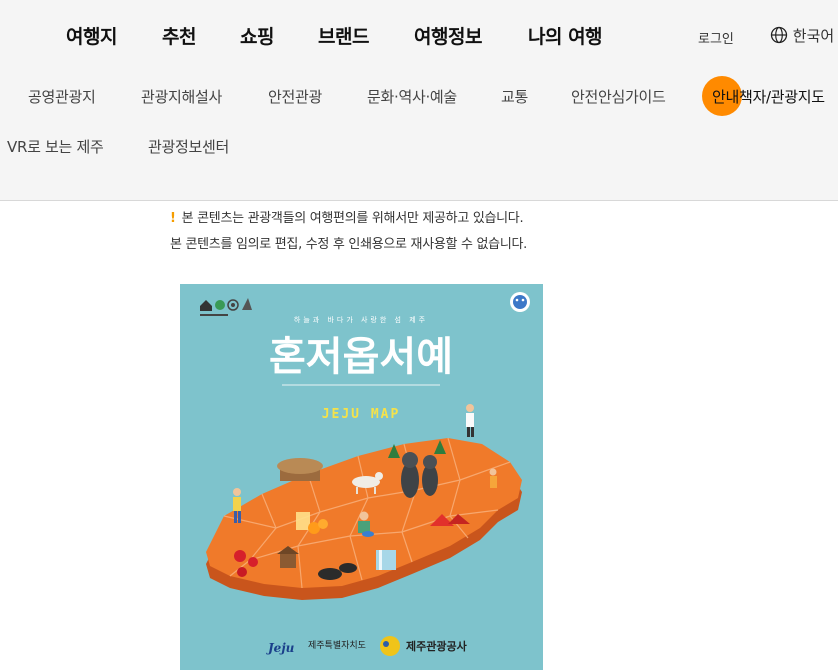  Describe the element at coordinates (181, 96) in the screenshot. I see `sub-nav-tour-guides: 관광지해설사` at that location.